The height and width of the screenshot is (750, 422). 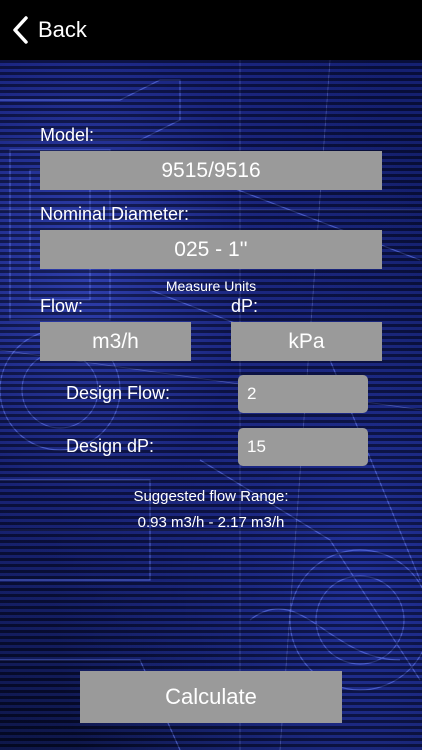 I want to click on design-flow-label: Design Flow:, so click(x=118, y=393).